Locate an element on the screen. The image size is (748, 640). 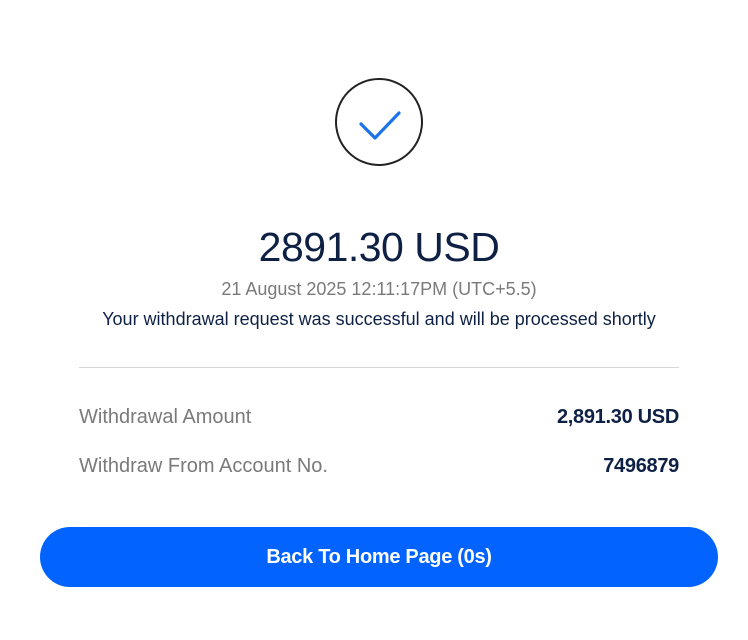
checkmark-icon is located at coordinates (380, 125).